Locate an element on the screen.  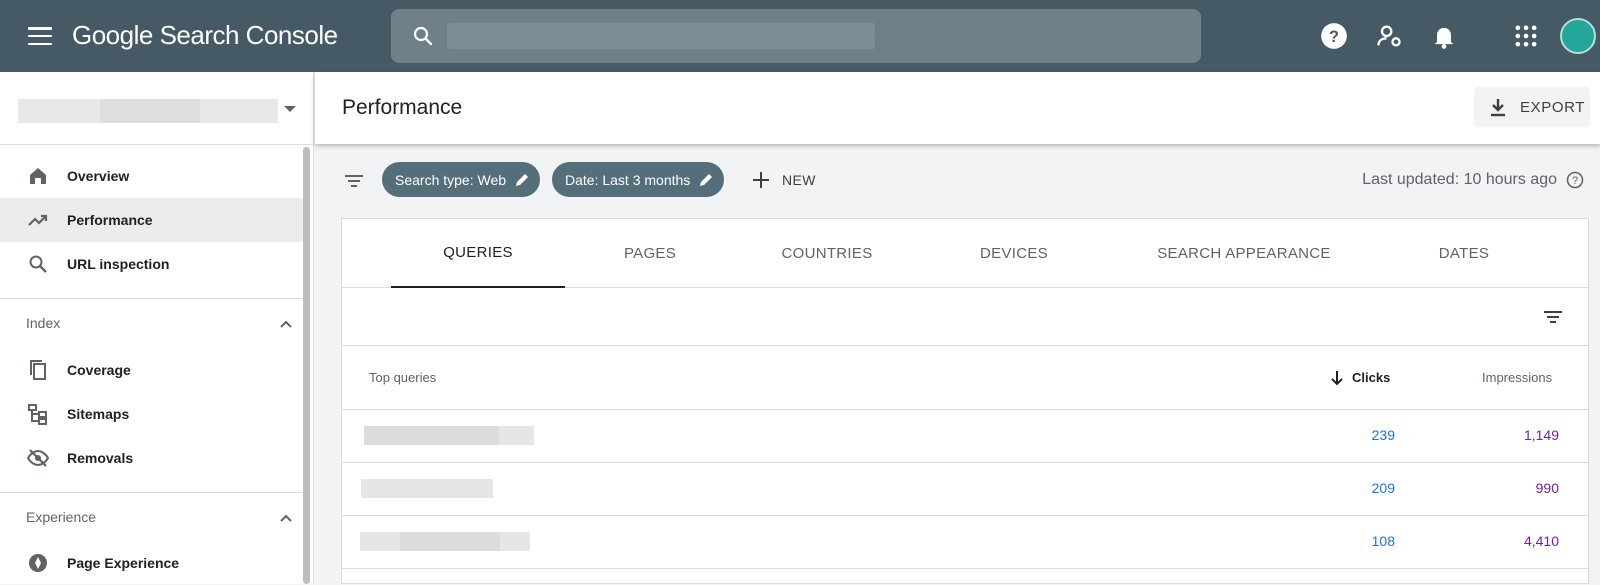
sidebar-item-page-experience: Page Experience is located at coordinates (153, 563).